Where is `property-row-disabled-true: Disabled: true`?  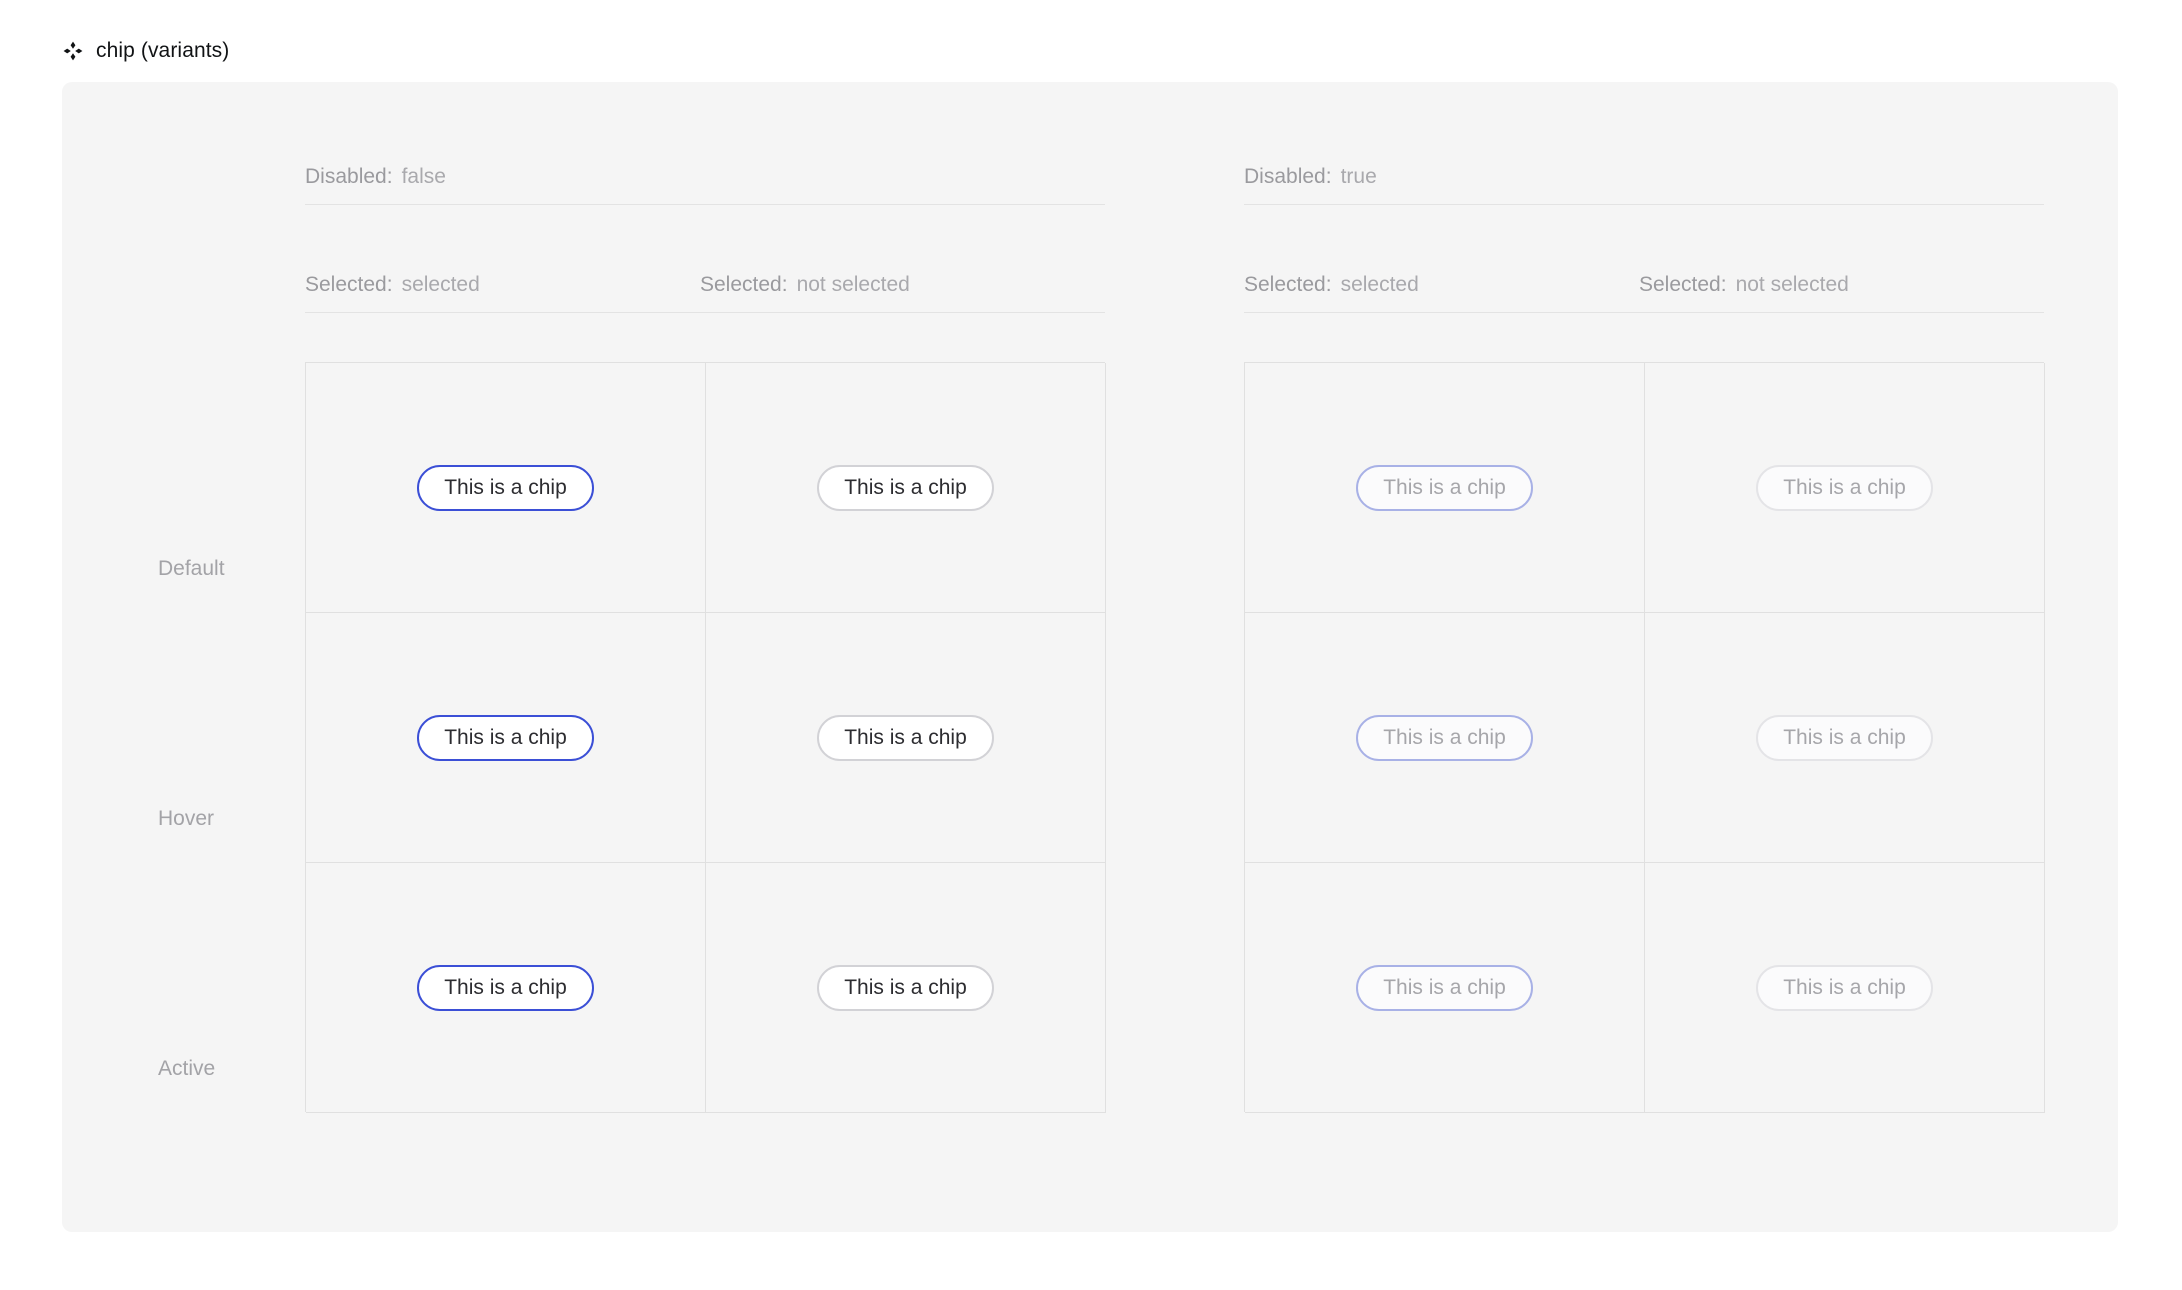 property-row-disabled-true: Disabled: true is located at coordinates (1644, 184).